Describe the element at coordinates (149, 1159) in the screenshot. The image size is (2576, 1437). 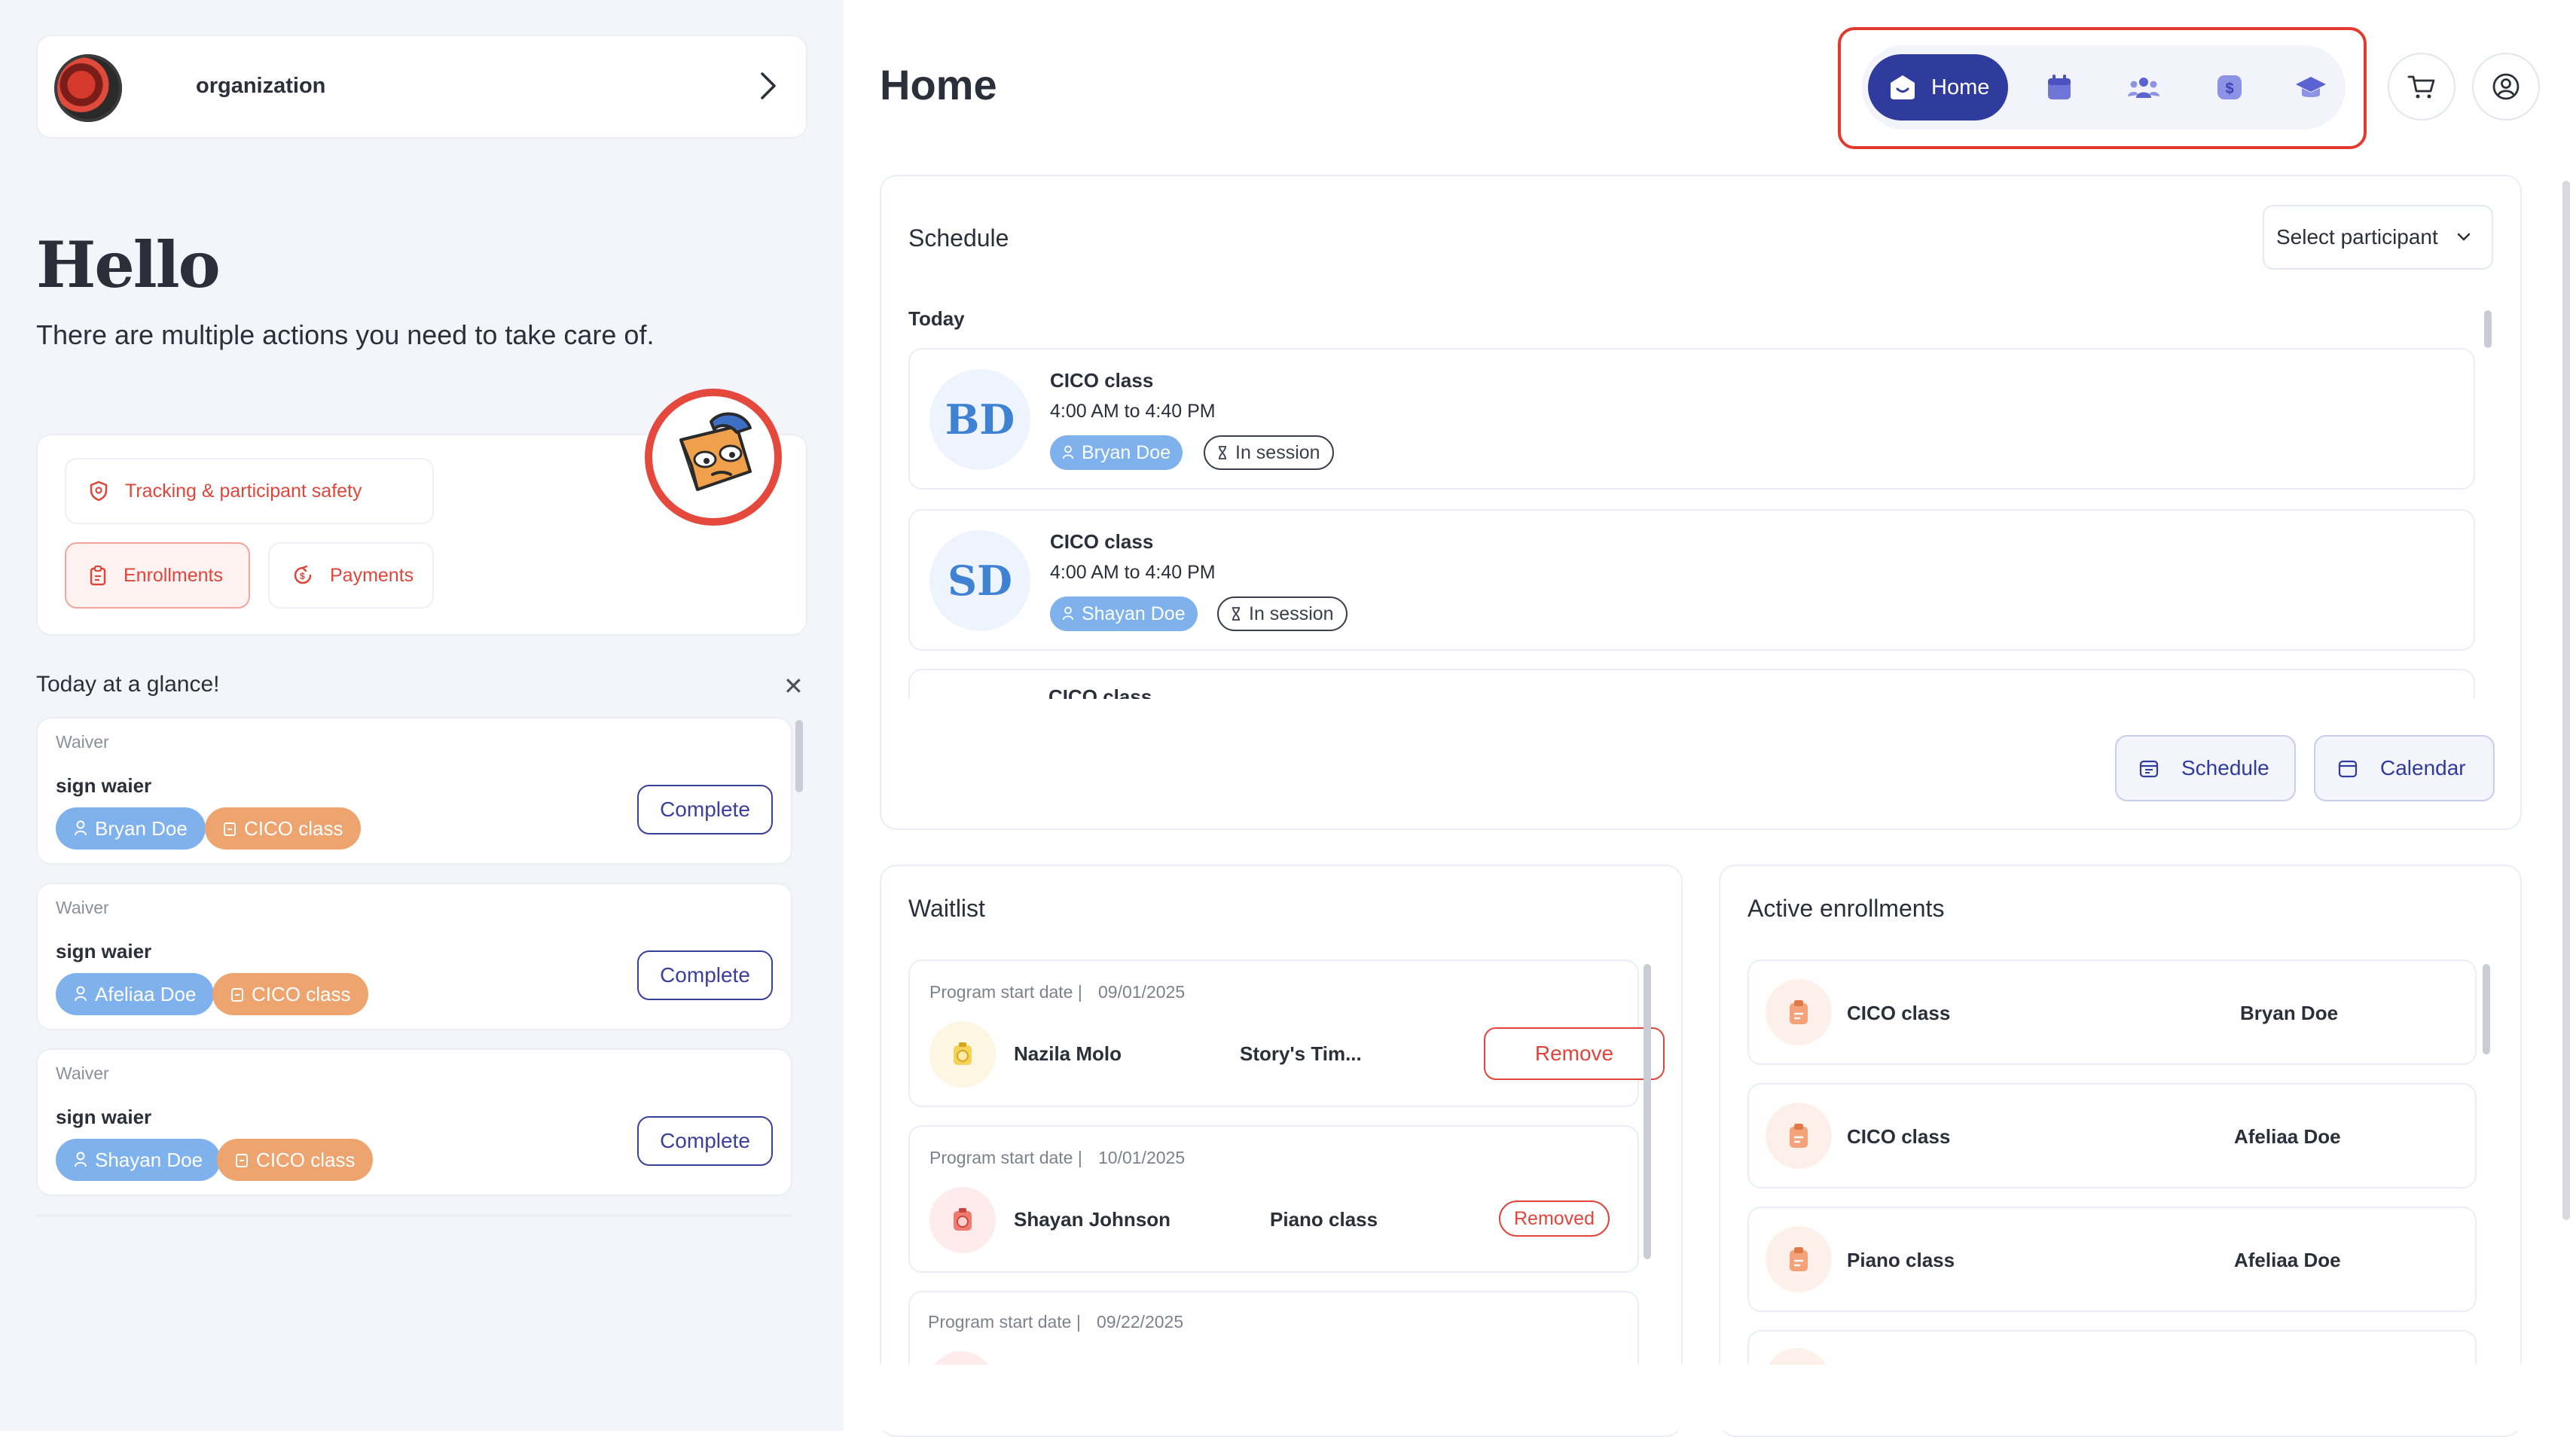
I see `participant-name: Shayan Doe` at that location.